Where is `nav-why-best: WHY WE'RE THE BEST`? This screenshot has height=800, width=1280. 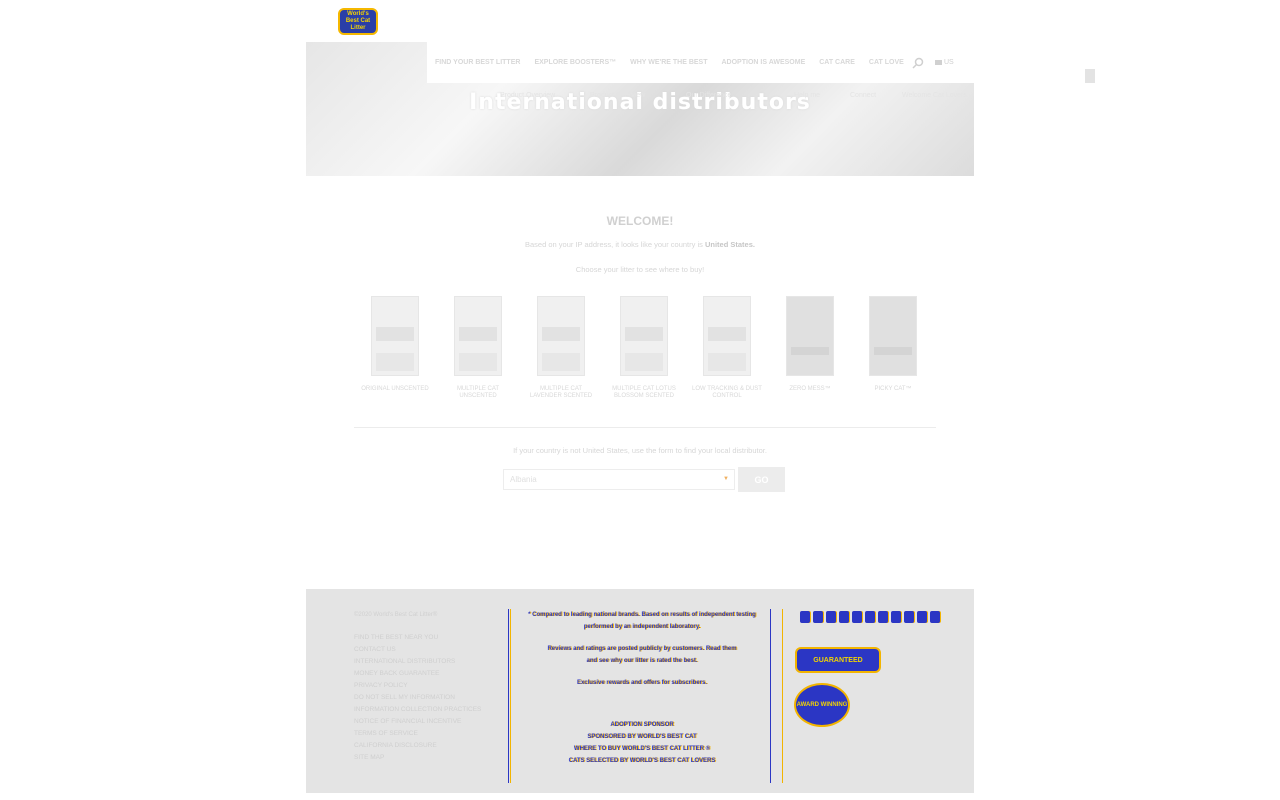 nav-why-best: WHY WE'RE THE BEST is located at coordinates (668, 62).